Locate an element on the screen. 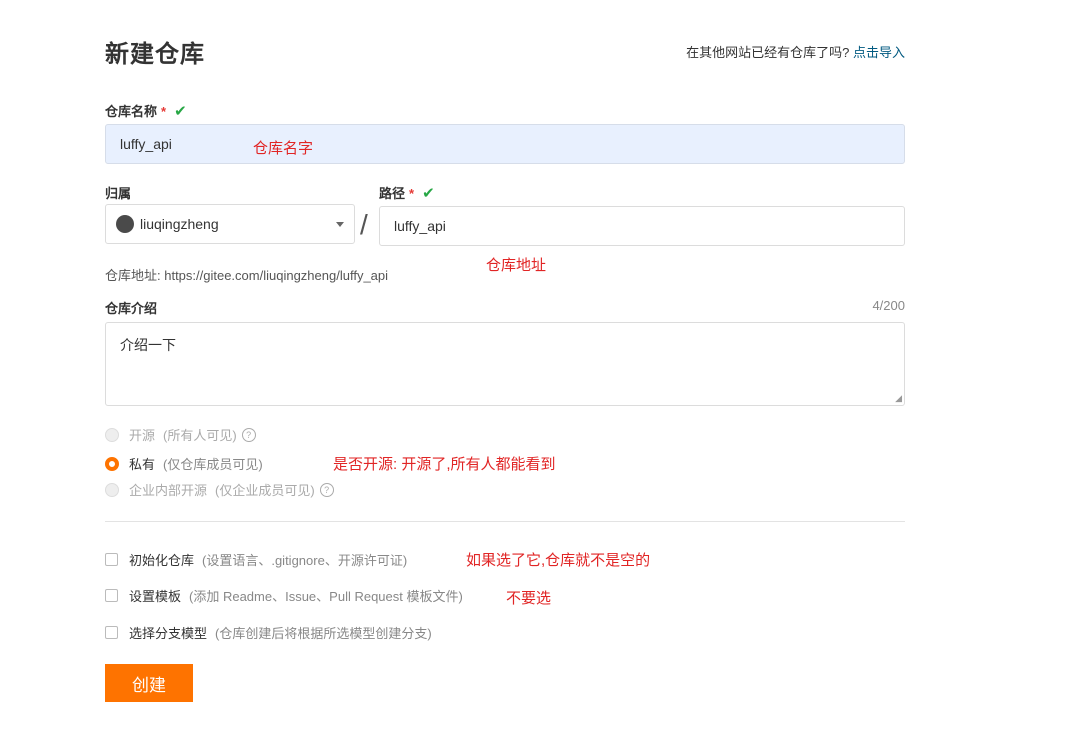 The image size is (1080, 750). repo-name-annotation: 仓库名字 is located at coordinates (283, 148).